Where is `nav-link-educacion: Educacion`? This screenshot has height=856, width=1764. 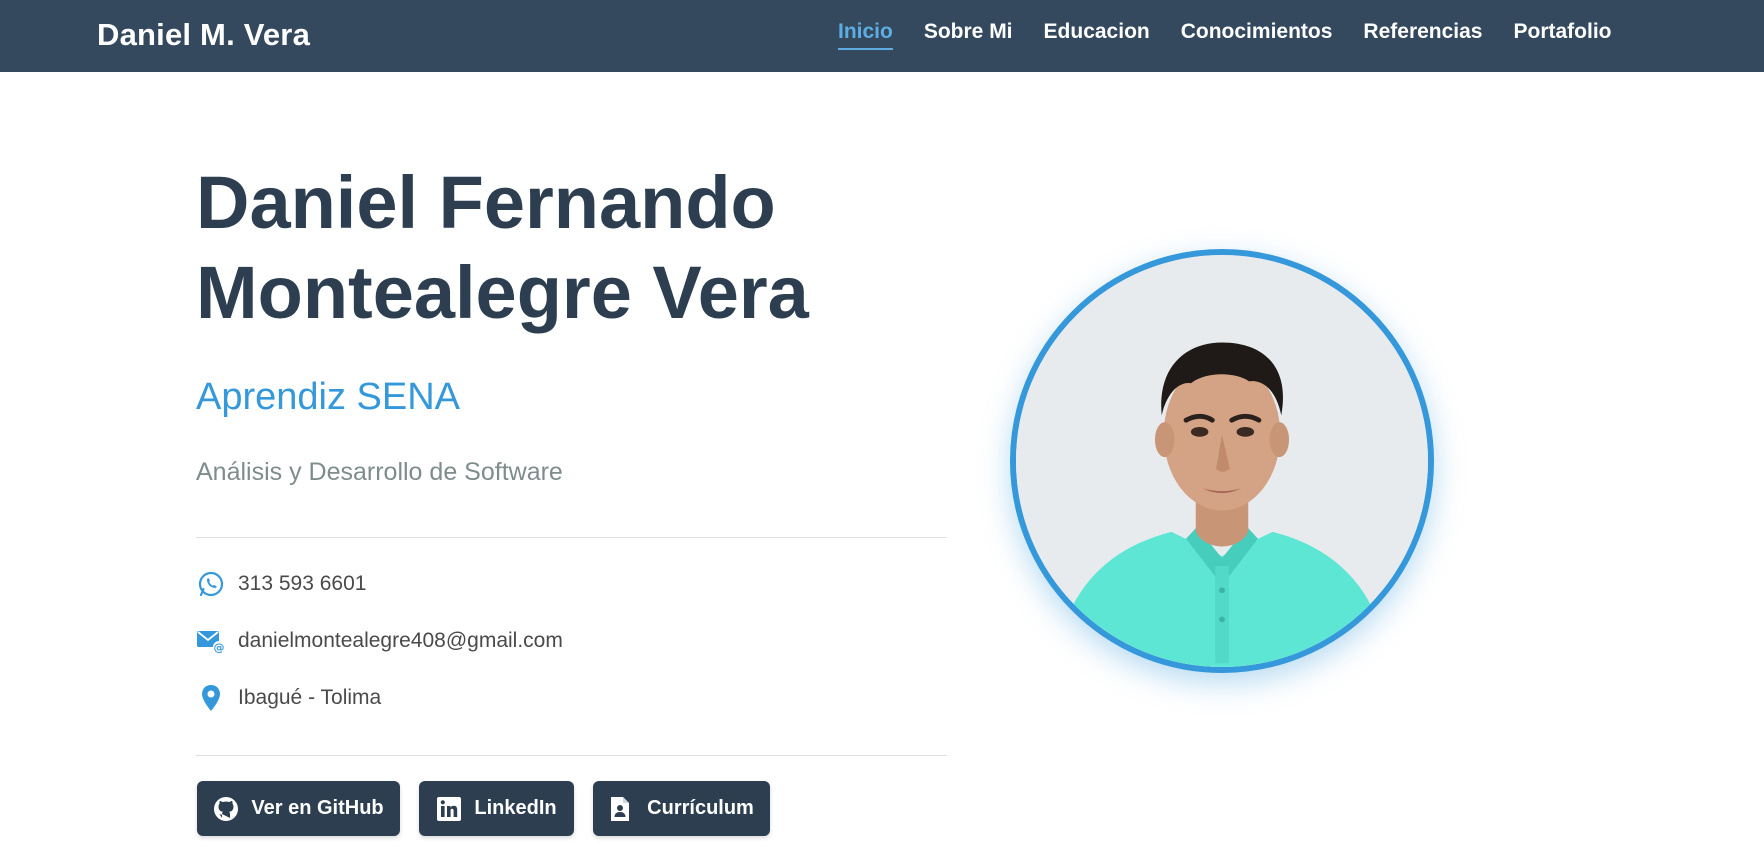
nav-link-educacion: Educacion is located at coordinates (1097, 35).